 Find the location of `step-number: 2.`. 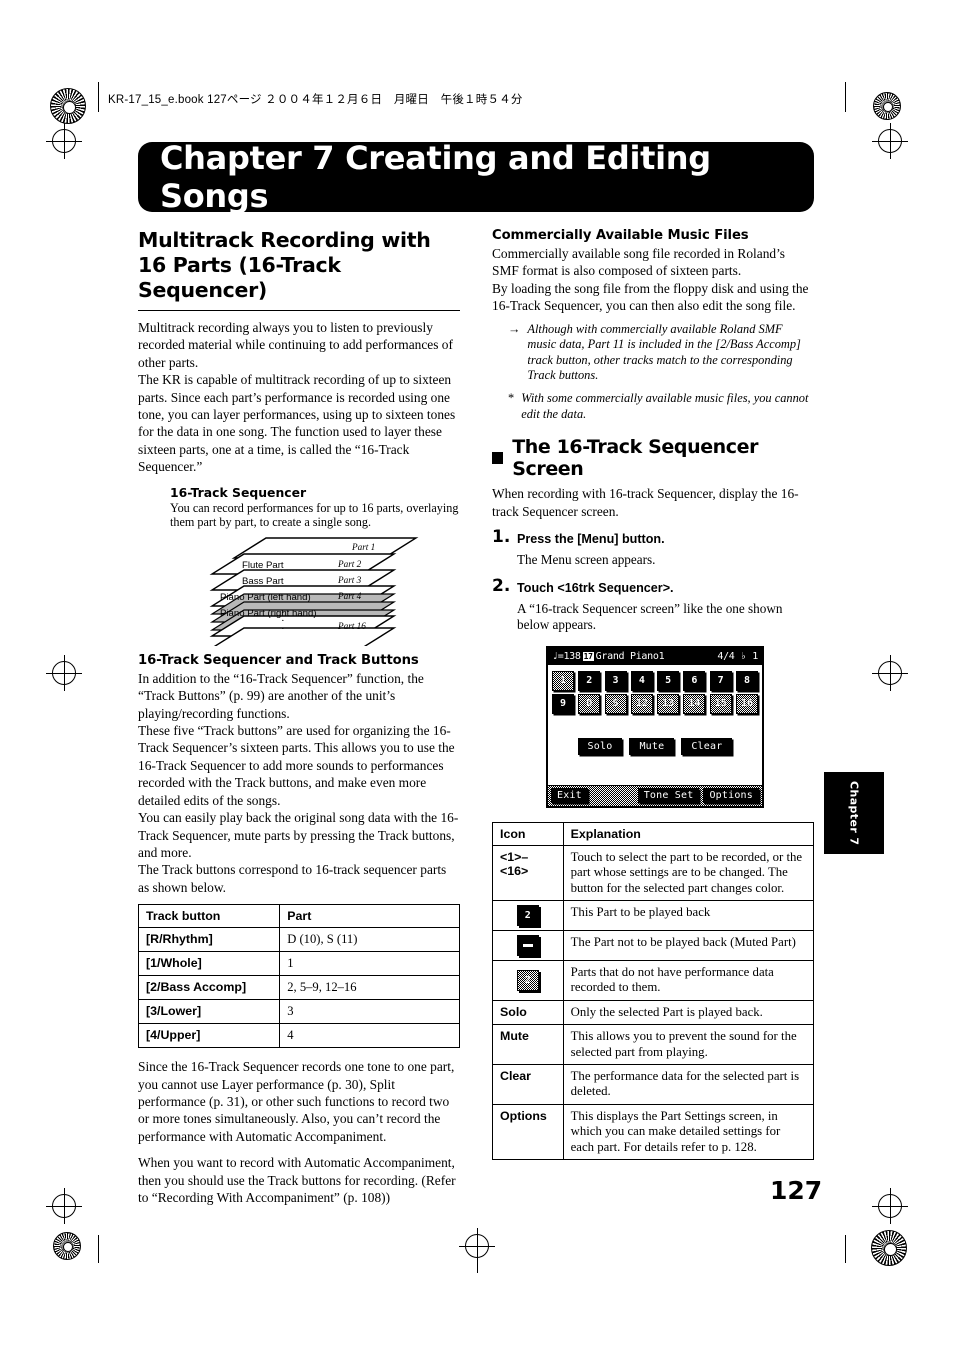

step-number: 2. is located at coordinates (501, 585).